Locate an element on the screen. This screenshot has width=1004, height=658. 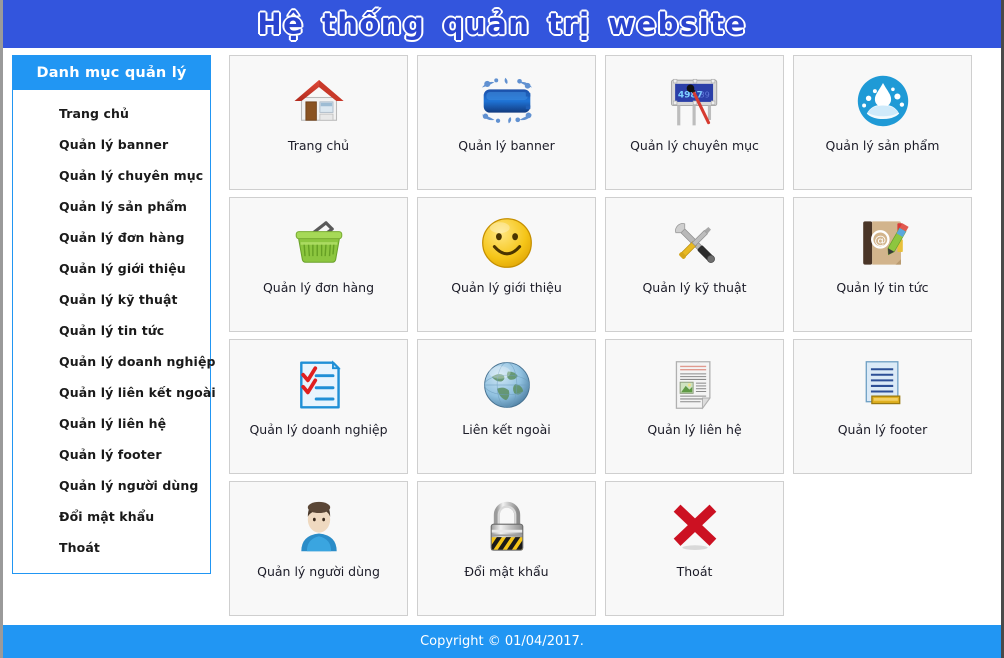
dashboard-card-5: Quản lý đơn hàng is located at coordinates (318, 264).